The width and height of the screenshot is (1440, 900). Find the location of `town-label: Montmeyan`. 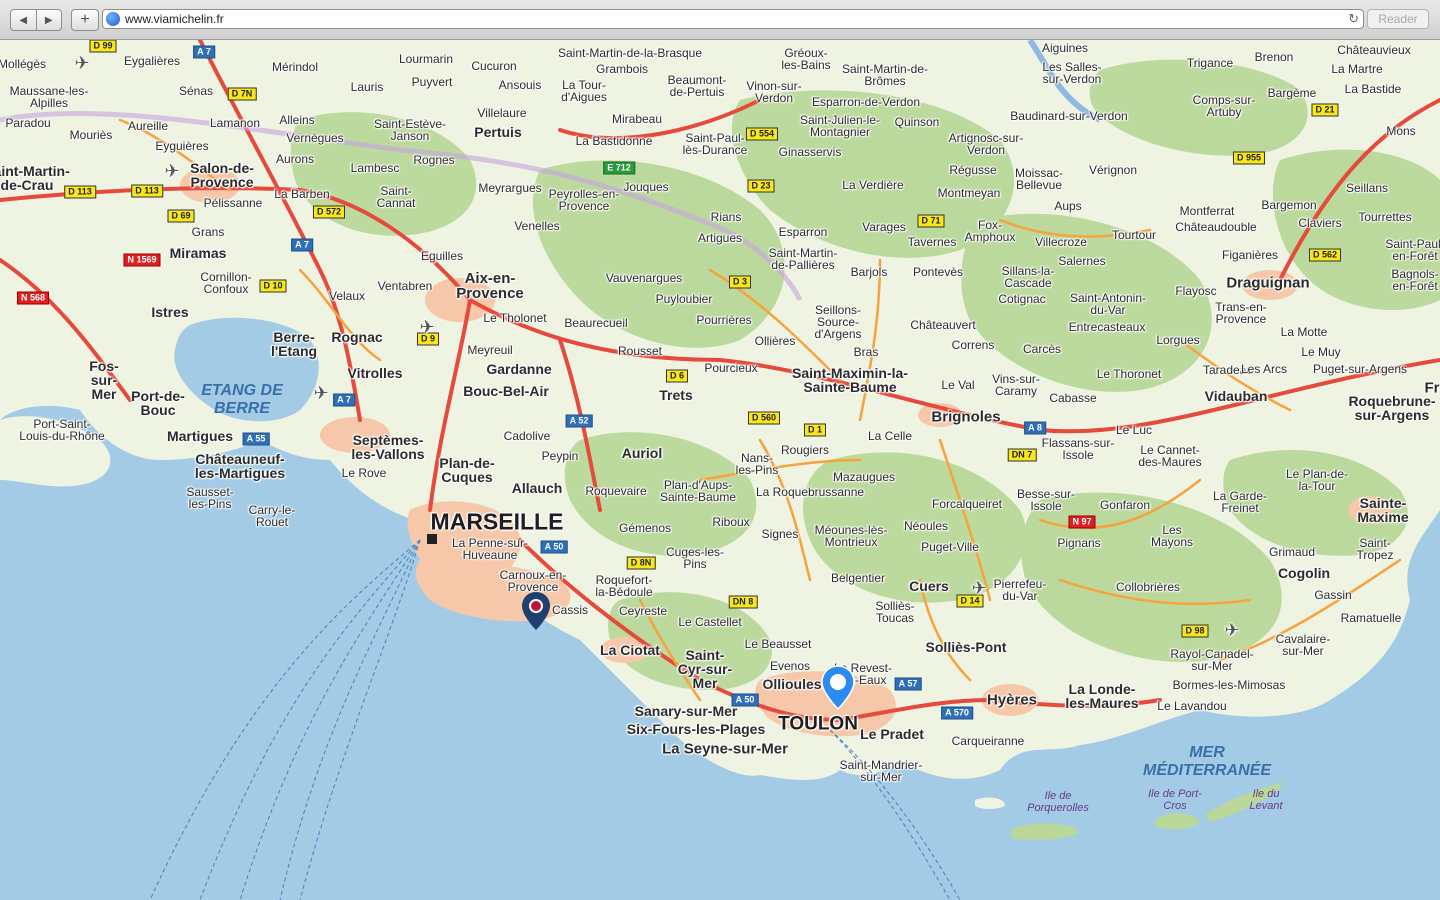

town-label: Montmeyan is located at coordinates (969, 193).